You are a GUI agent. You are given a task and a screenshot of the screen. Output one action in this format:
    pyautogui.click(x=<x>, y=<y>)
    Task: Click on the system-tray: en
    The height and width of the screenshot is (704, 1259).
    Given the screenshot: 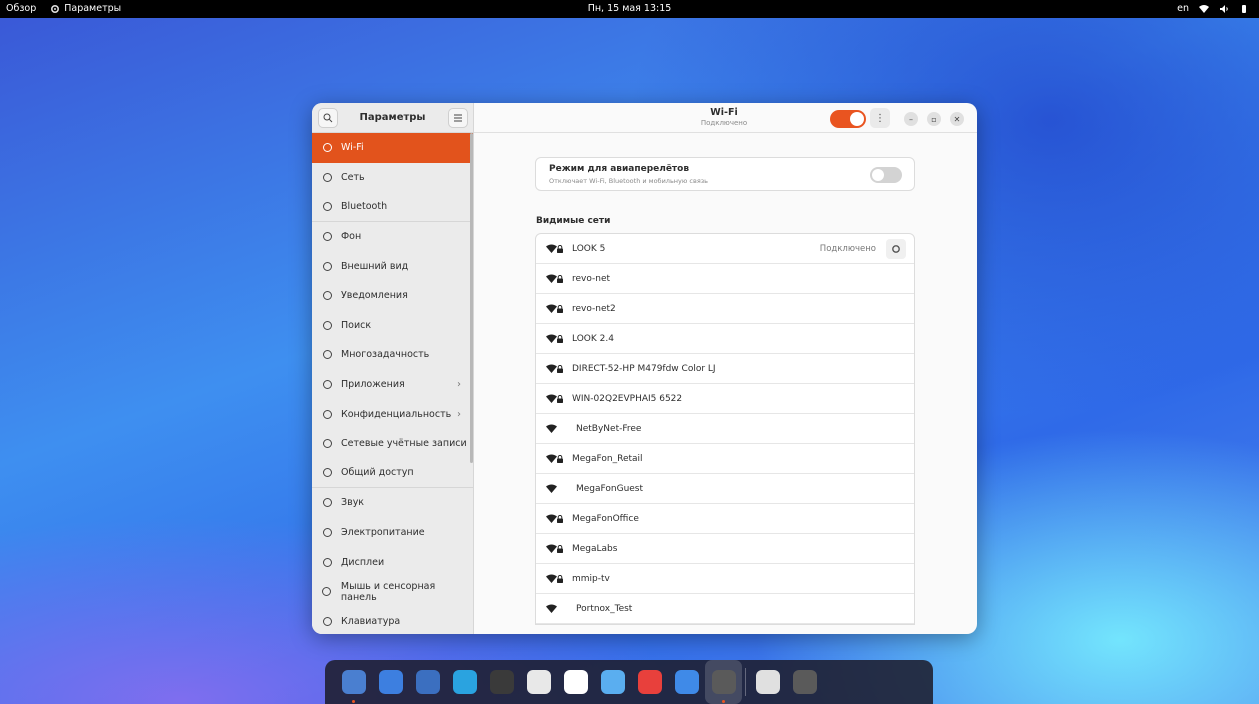 What is the action you would take?
    pyautogui.click(x=1213, y=8)
    